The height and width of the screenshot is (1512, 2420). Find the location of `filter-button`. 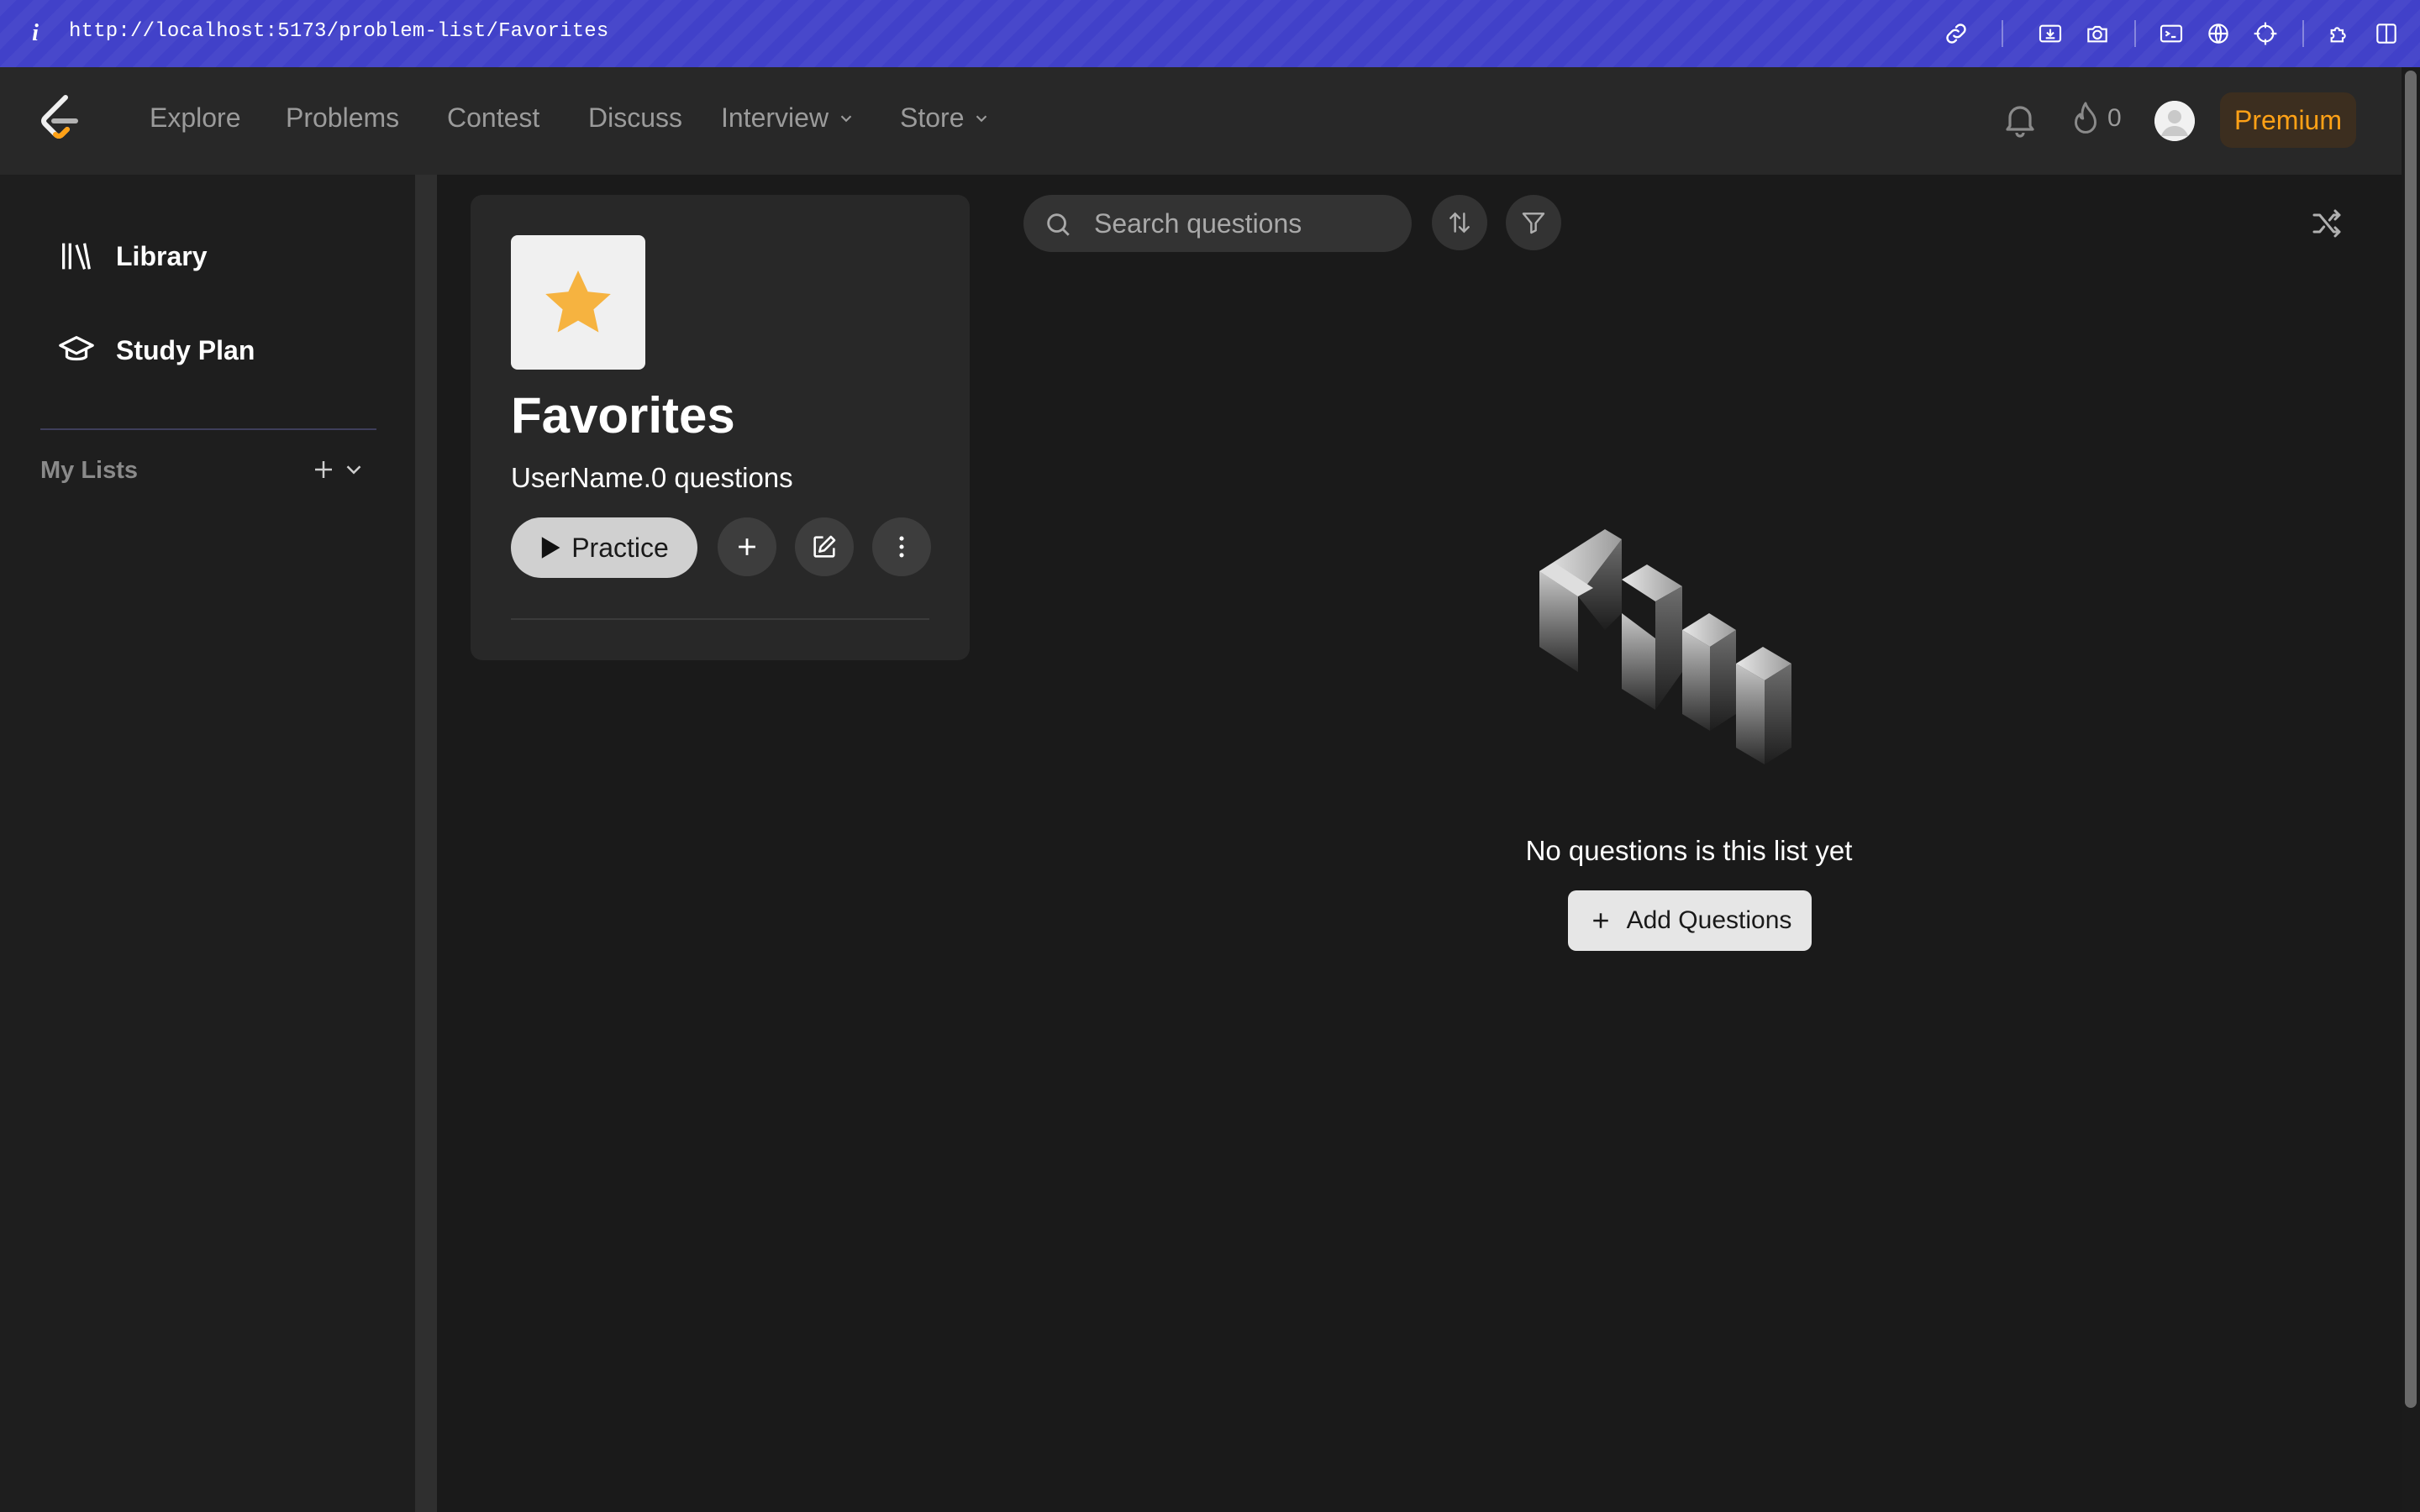

filter-button is located at coordinates (1533, 222).